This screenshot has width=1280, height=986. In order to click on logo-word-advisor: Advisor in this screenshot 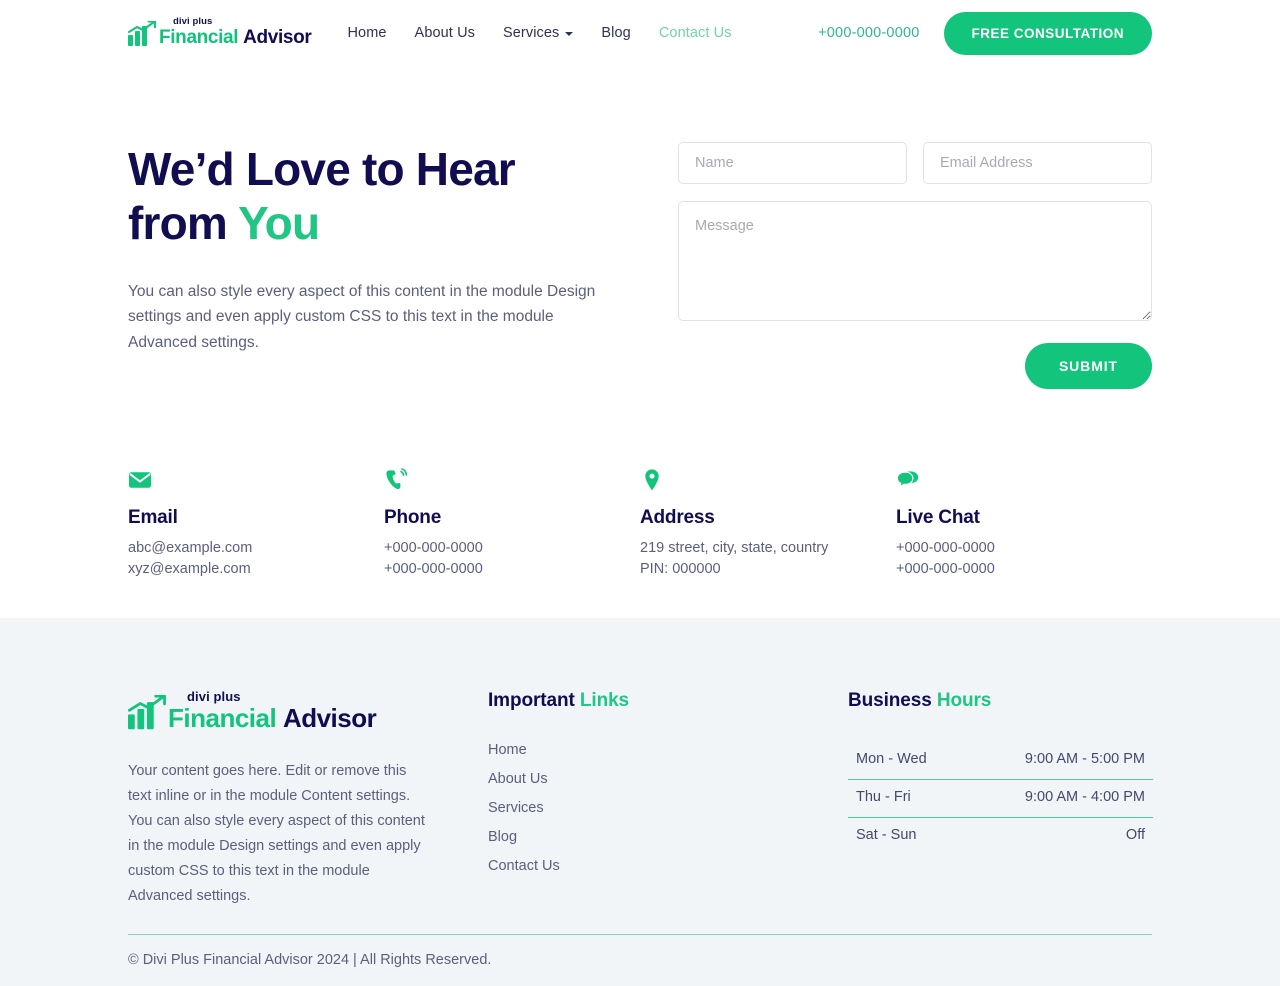, I will do `click(277, 37)`.